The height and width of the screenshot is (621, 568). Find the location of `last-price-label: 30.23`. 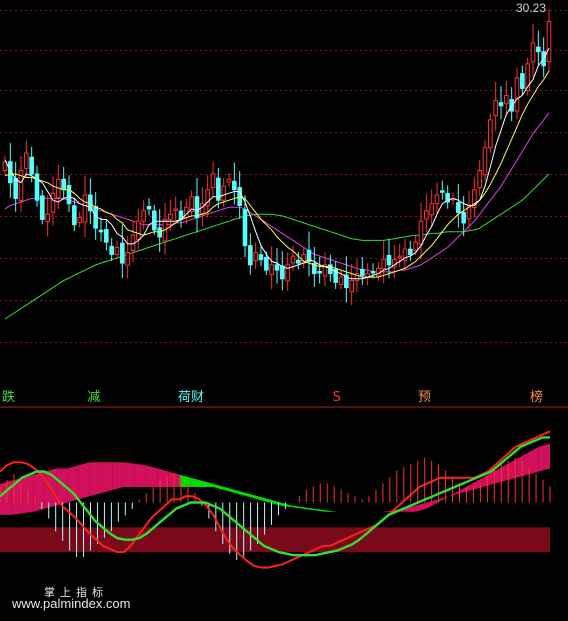

last-price-label: 30.23 is located at coordinates (530, 8).